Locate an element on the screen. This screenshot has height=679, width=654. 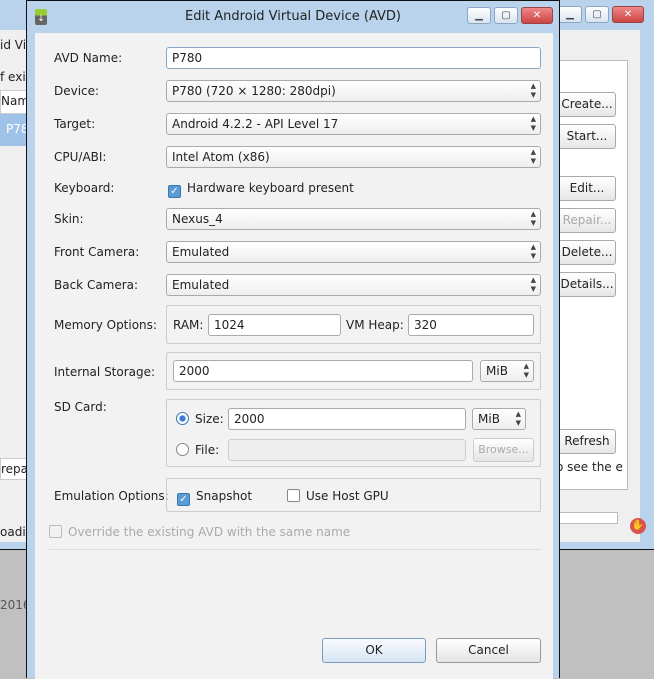
storage-unit-value: MiB is located at coordinates (497, 371).